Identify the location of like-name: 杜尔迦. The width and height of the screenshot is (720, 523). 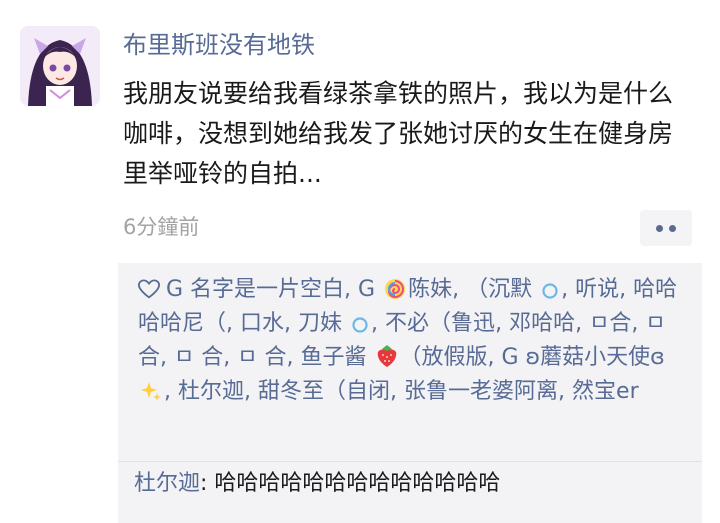
(211, 391).